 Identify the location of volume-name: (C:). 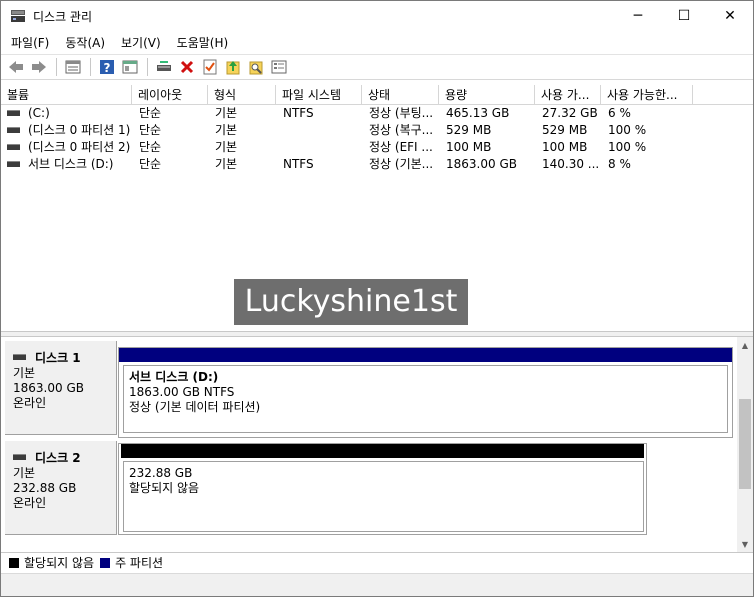
(39, 113).